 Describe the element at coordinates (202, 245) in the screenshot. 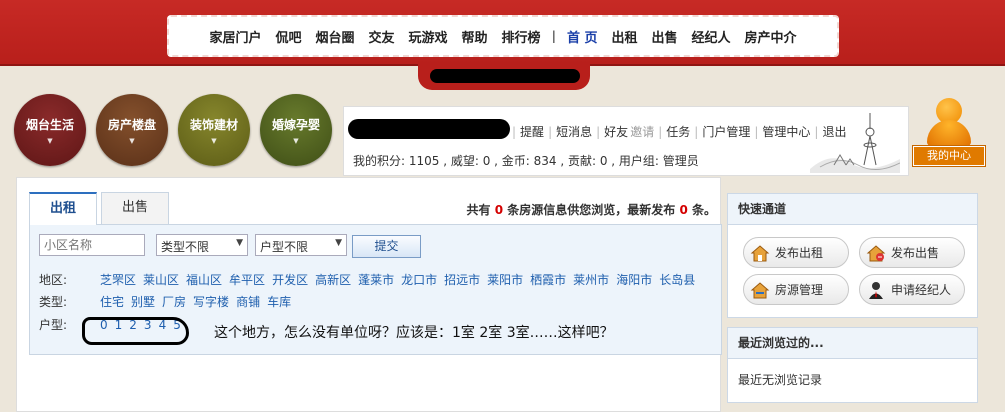

I see `type-select: 类型不限 ▼` at that location.